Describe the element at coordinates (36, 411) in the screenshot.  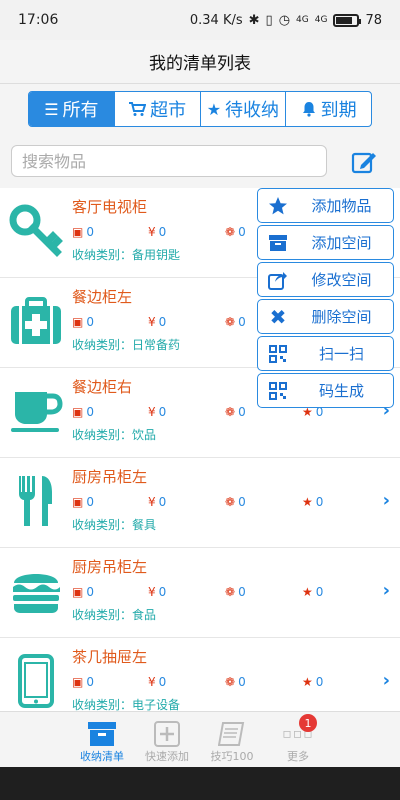
I see `cup-icon` at that location.